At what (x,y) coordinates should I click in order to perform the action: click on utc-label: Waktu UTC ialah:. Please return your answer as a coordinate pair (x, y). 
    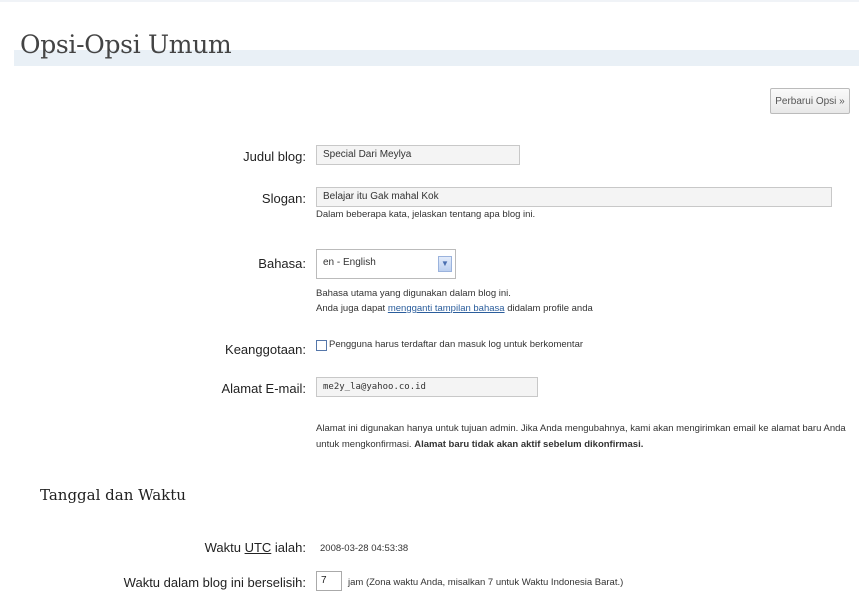
    Looking at the image, I should click on (255, 547).